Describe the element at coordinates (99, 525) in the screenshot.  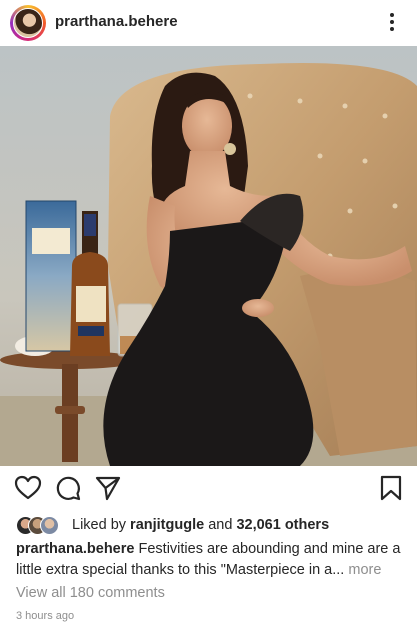
I see `likes-prefix: Liked by` at that location.